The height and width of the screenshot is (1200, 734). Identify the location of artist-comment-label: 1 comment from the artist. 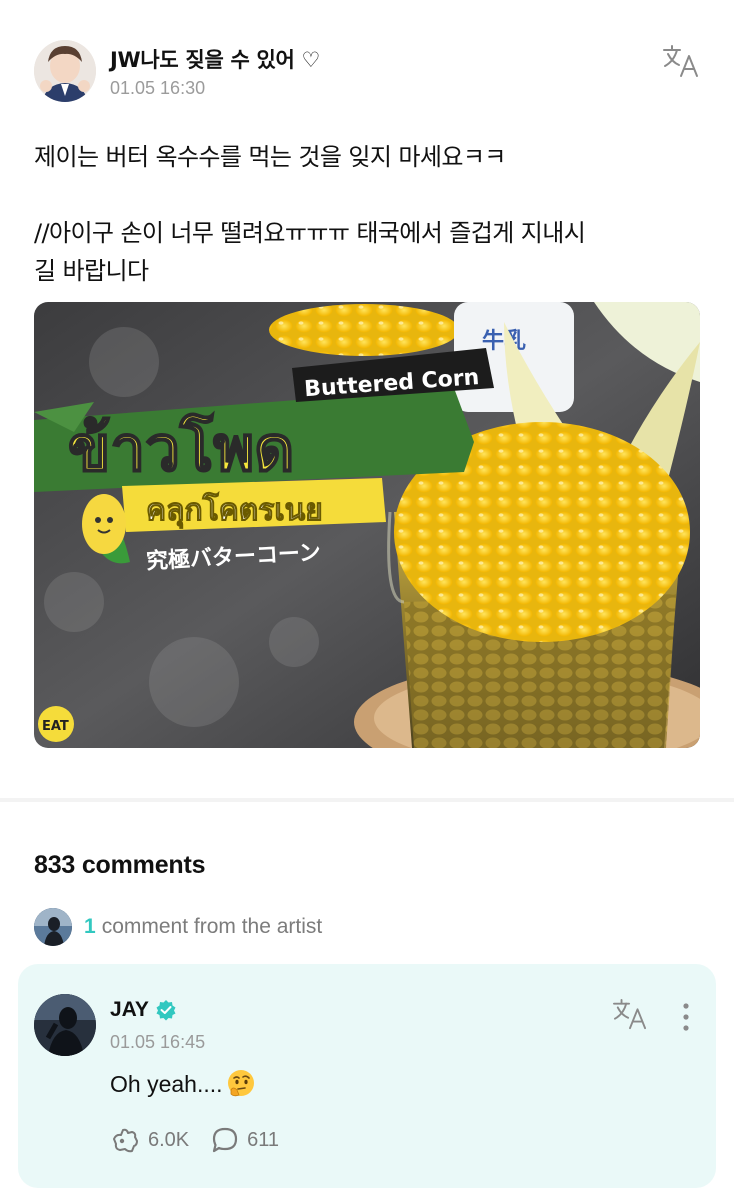
(203, 927).